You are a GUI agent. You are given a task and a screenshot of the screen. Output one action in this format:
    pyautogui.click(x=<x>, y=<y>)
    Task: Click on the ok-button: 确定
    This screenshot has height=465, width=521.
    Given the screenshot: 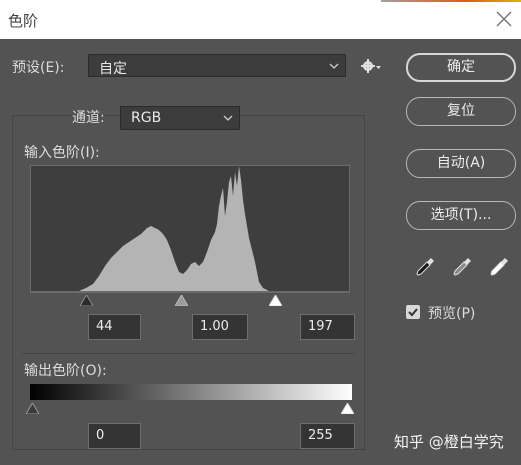 What is the action you would take?
    pyautogui.click(x=461, y=67)
    